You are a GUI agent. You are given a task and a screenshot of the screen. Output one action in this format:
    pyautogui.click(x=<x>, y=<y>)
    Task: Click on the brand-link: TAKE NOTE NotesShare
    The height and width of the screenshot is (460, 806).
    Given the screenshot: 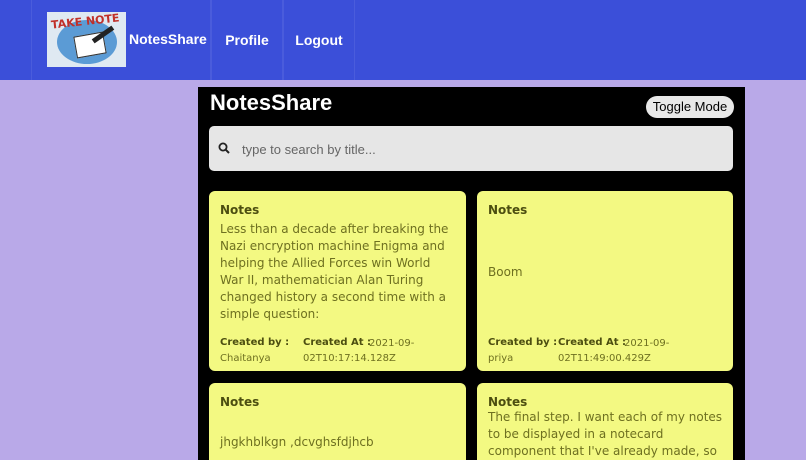 What is the action you would take?
    pyautogui.click(x=121, y=40)
    